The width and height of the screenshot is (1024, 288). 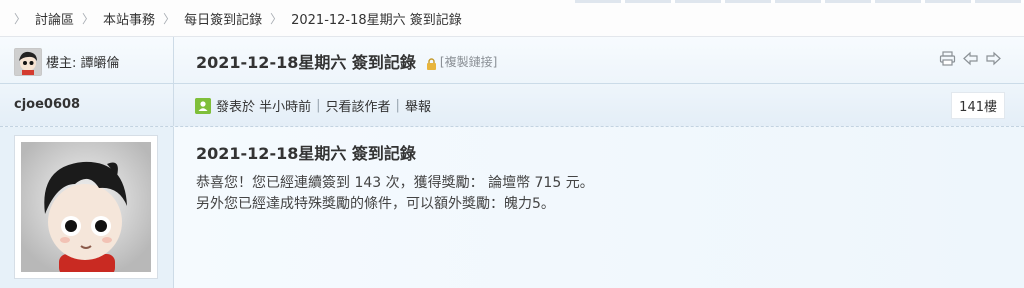 What do you see at coordinates (512, 105) in the screenshot?
I see `post-meta-bar: cjoe0608 發表於 半小時前 | 只看該作者 | 舉報 141樓` at bounding box center [512, 105].